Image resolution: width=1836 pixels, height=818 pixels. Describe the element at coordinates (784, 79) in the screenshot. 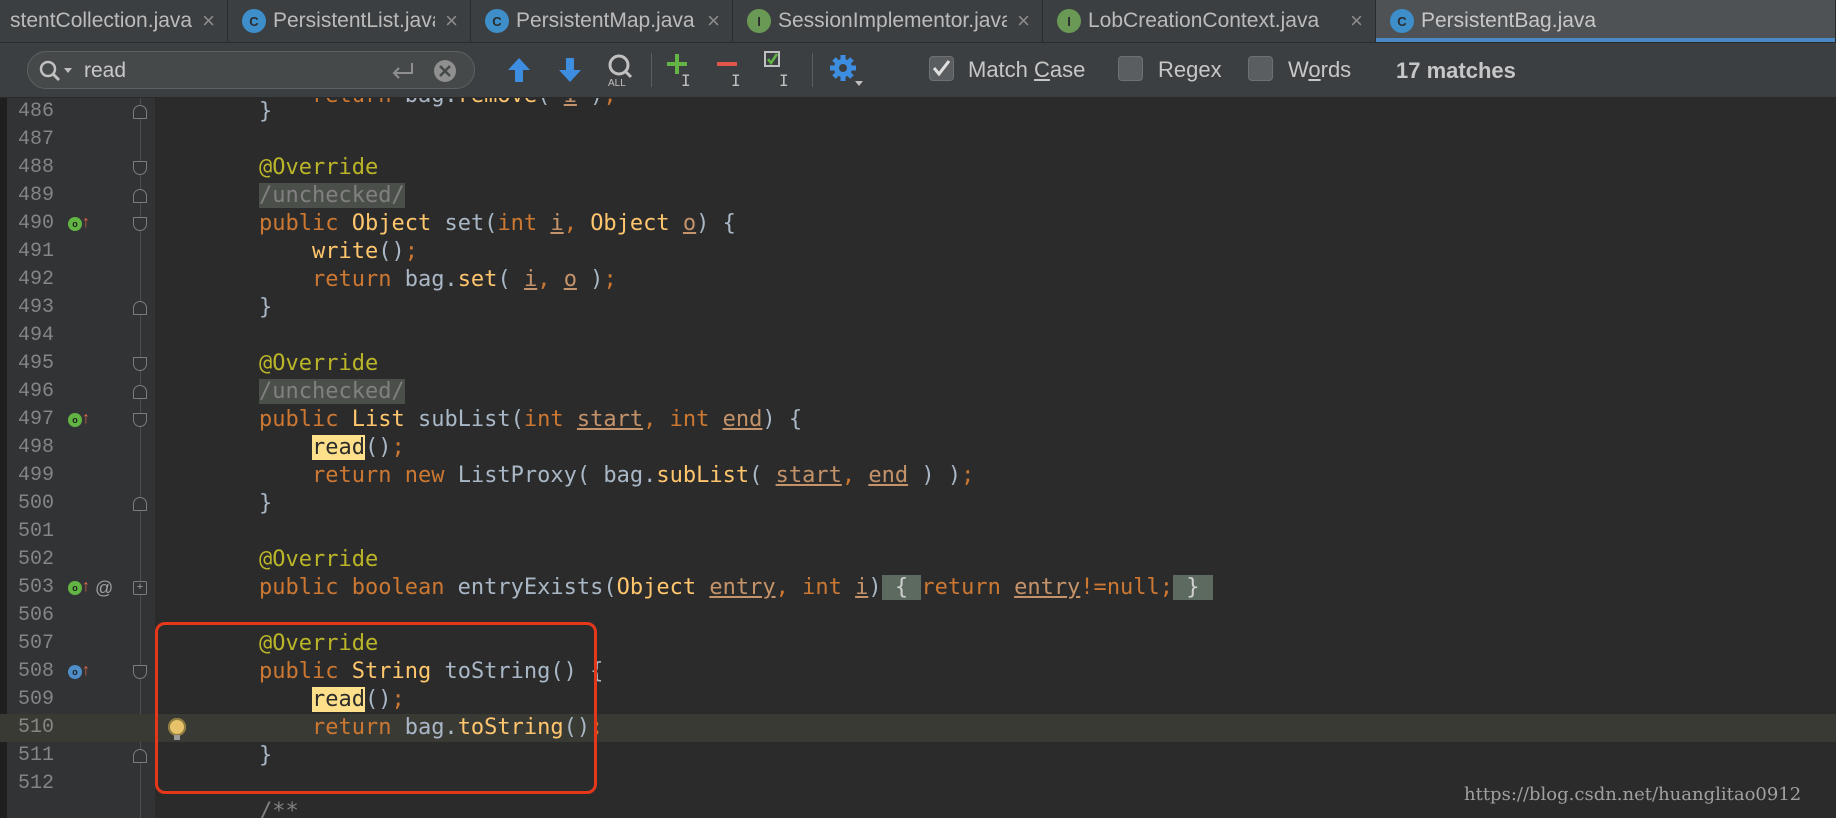

I see `svg-text: I` at that location.